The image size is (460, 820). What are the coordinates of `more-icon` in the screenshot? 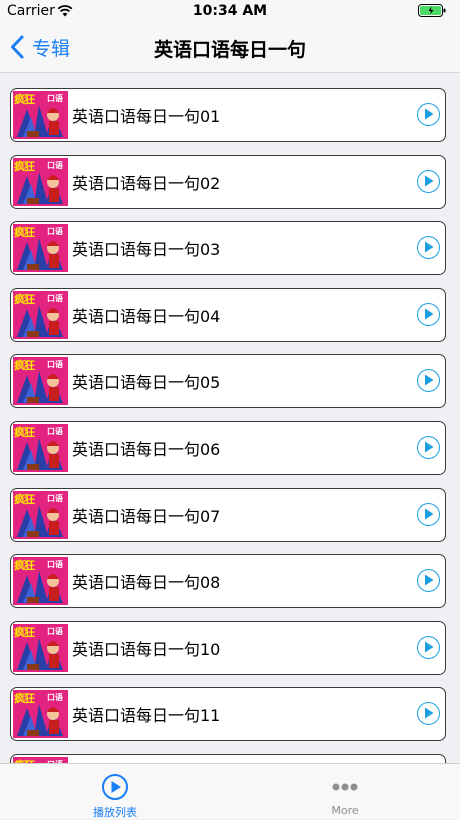 It's located at (345, 787).